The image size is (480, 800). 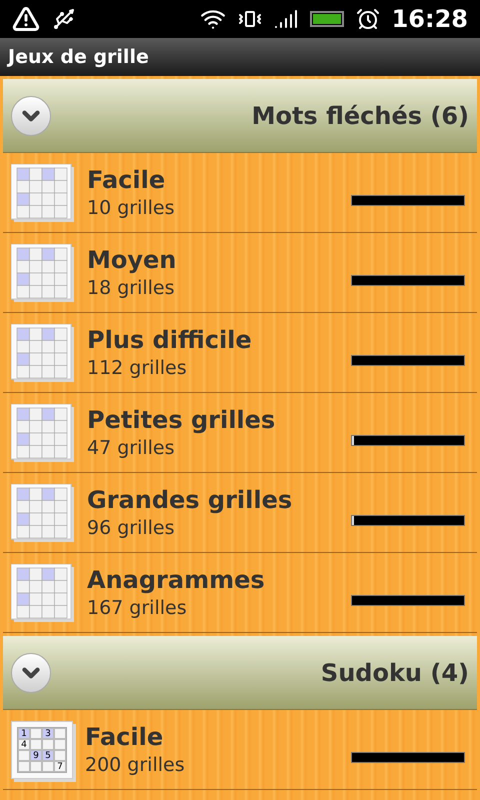 I want to click on app-title: Jeux de grille, so click(x=78, y=57).